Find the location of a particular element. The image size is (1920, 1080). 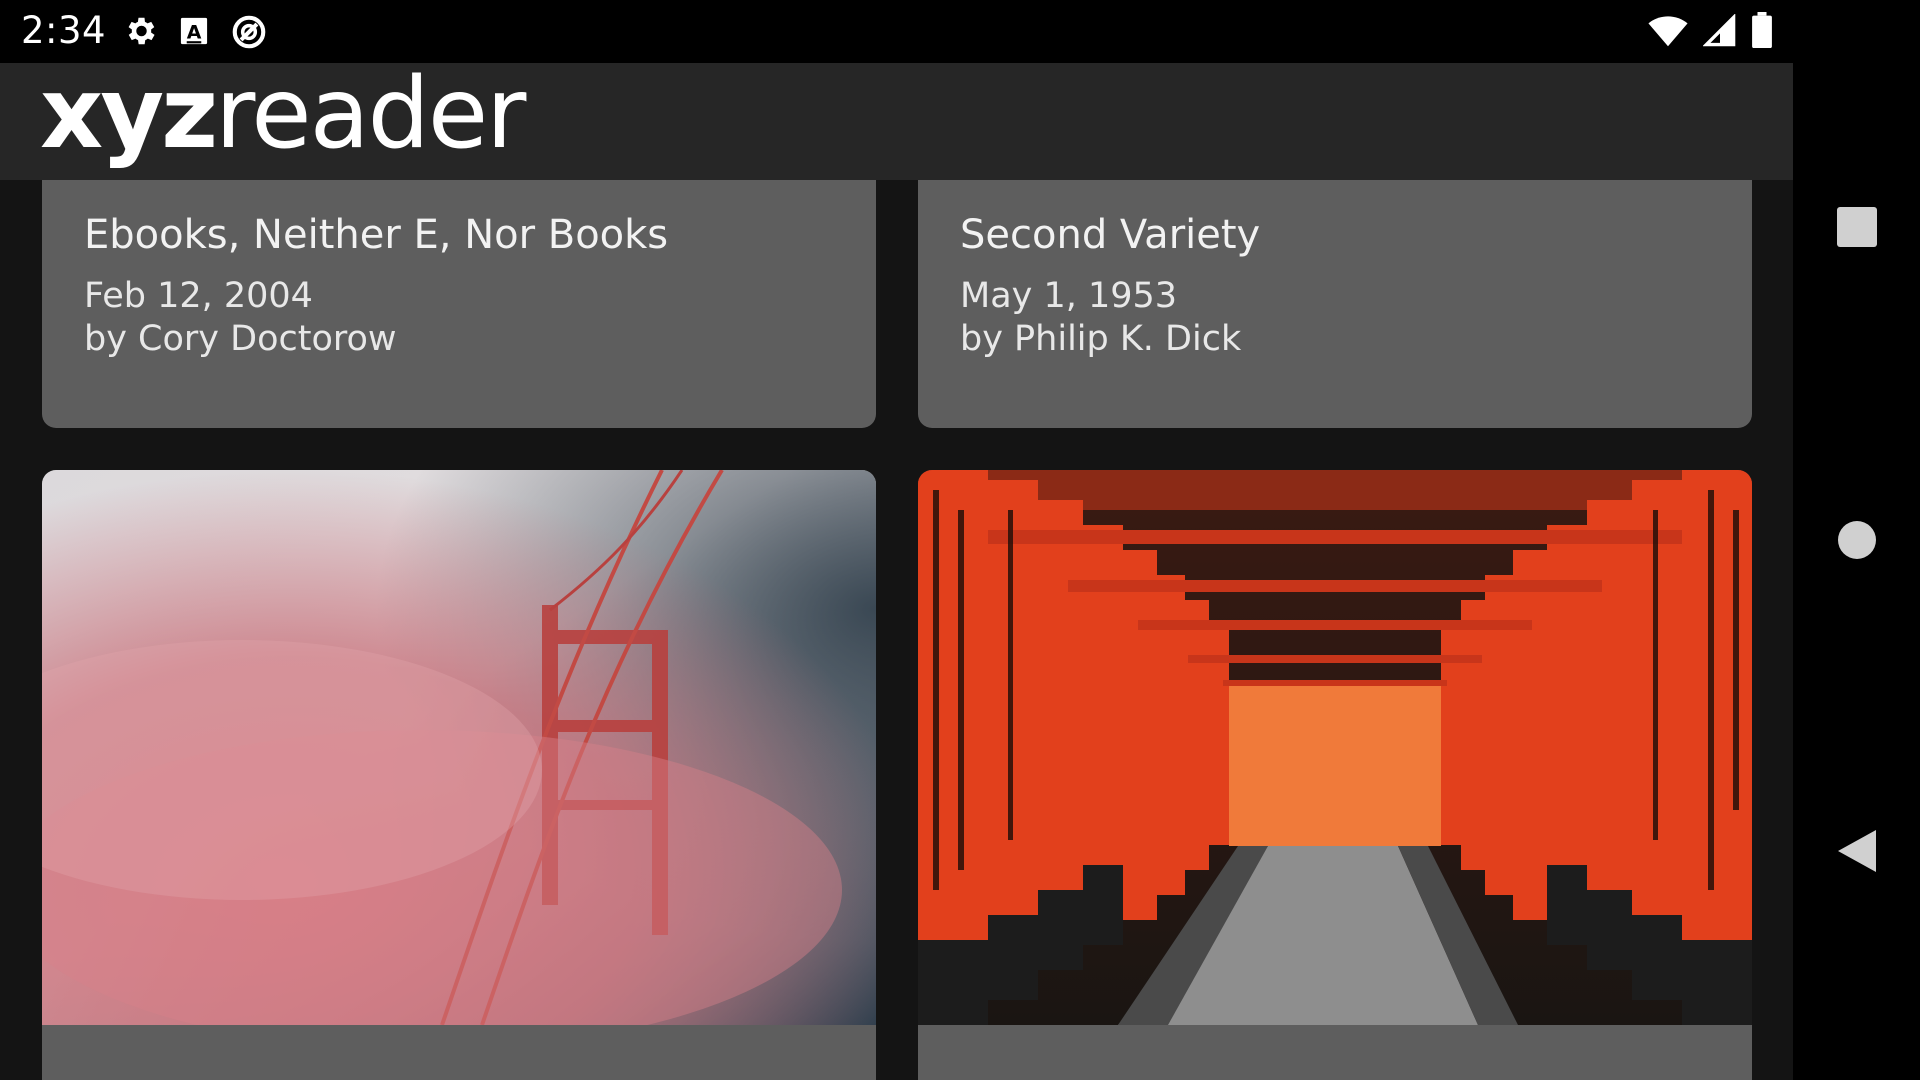

app-logo: xyzreader is located at coordinates (283, 118).